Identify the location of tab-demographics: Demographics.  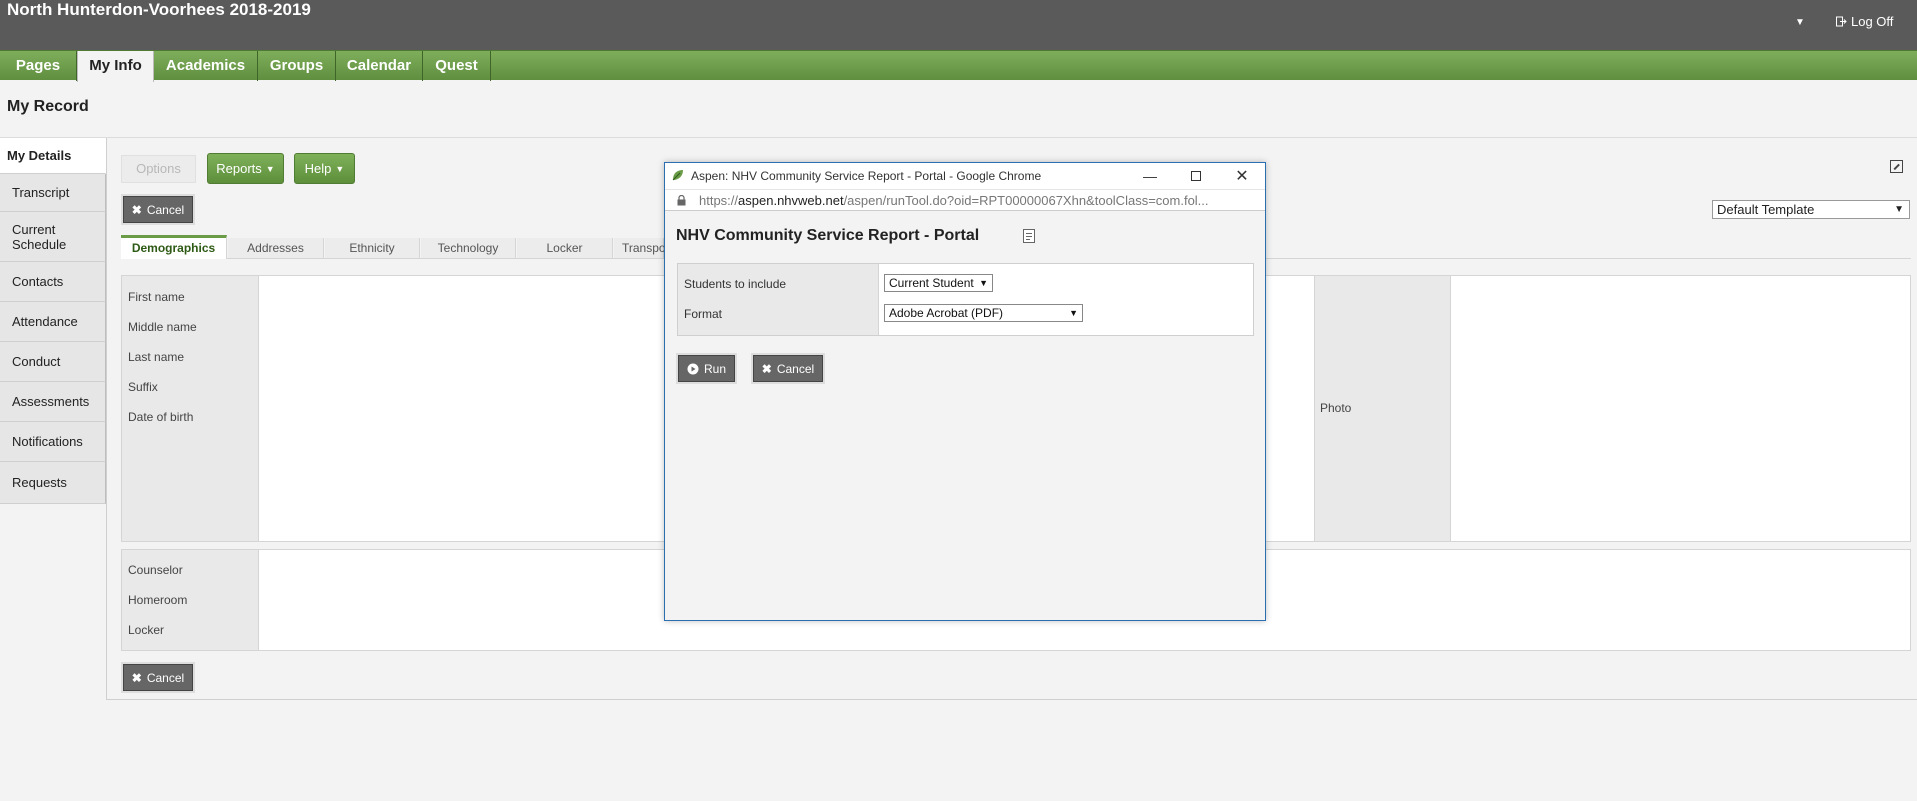
(174, 247).